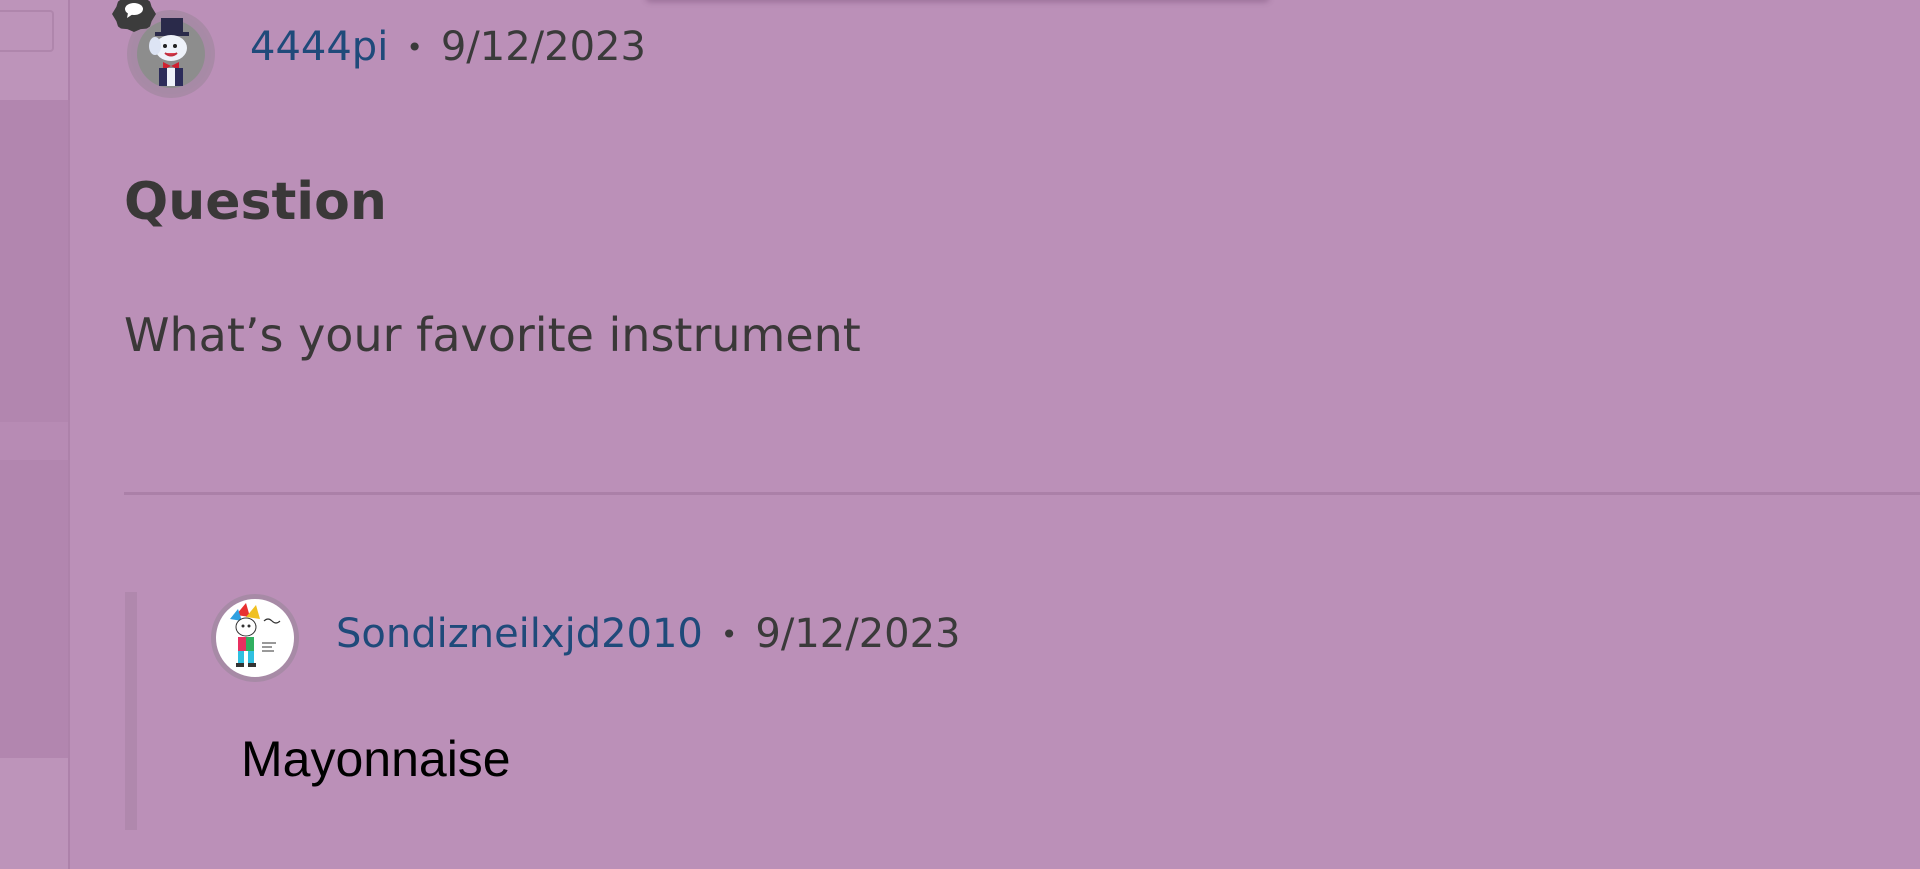 The width and height of the screenshot is (1920, 869). What do you see at coordinates (319, 47) in the screenshot?
I see `post-author-link: 4444pi` at bounding box center [319, 47].